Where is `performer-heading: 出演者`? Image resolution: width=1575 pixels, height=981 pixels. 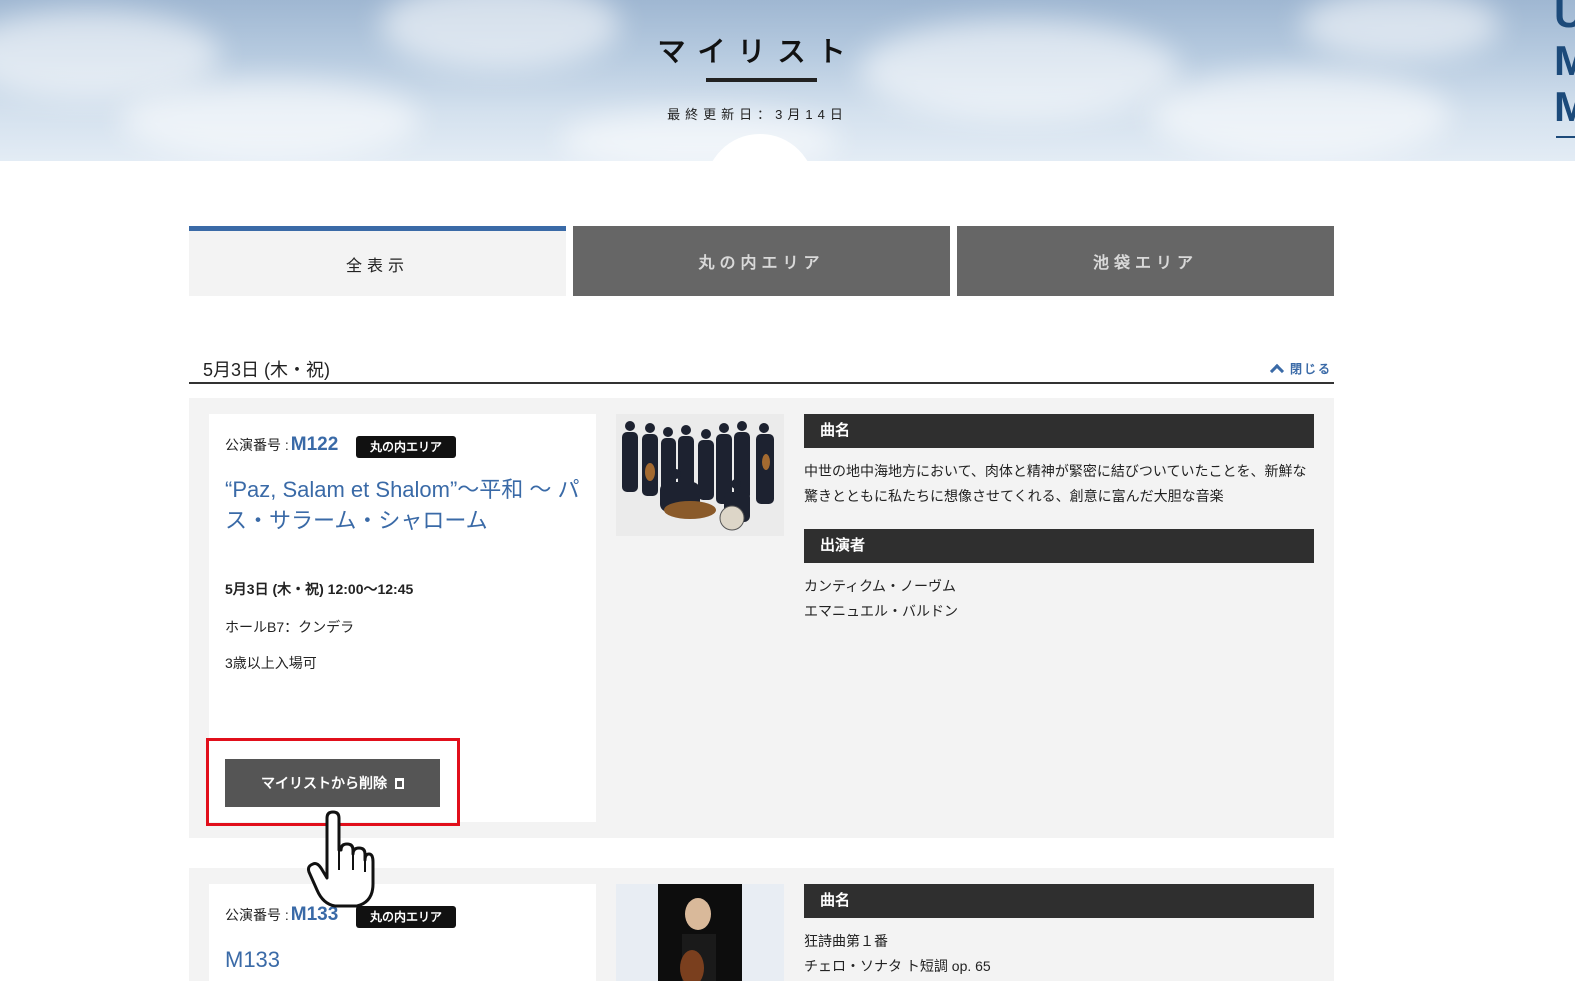 performer-heading: 出演者 is located at coordinates (1059, 546).